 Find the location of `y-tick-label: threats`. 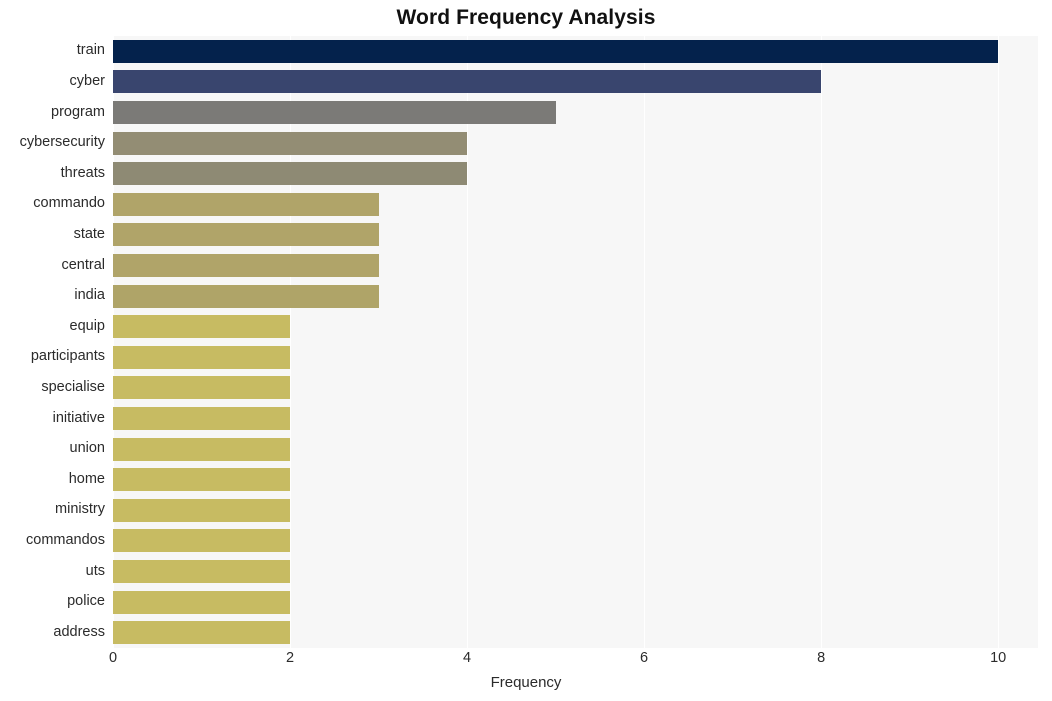

y-tick-label: threats is located at coordinates (82, 172).